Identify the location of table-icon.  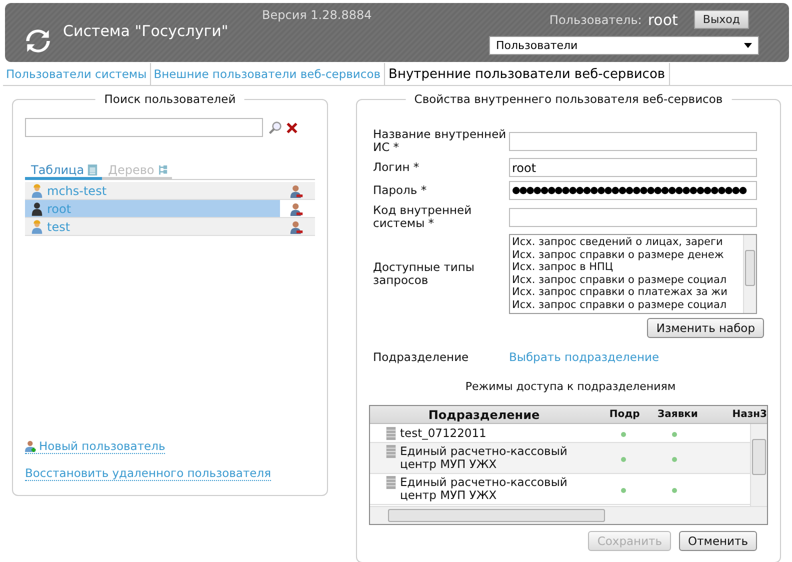
(92, 170).